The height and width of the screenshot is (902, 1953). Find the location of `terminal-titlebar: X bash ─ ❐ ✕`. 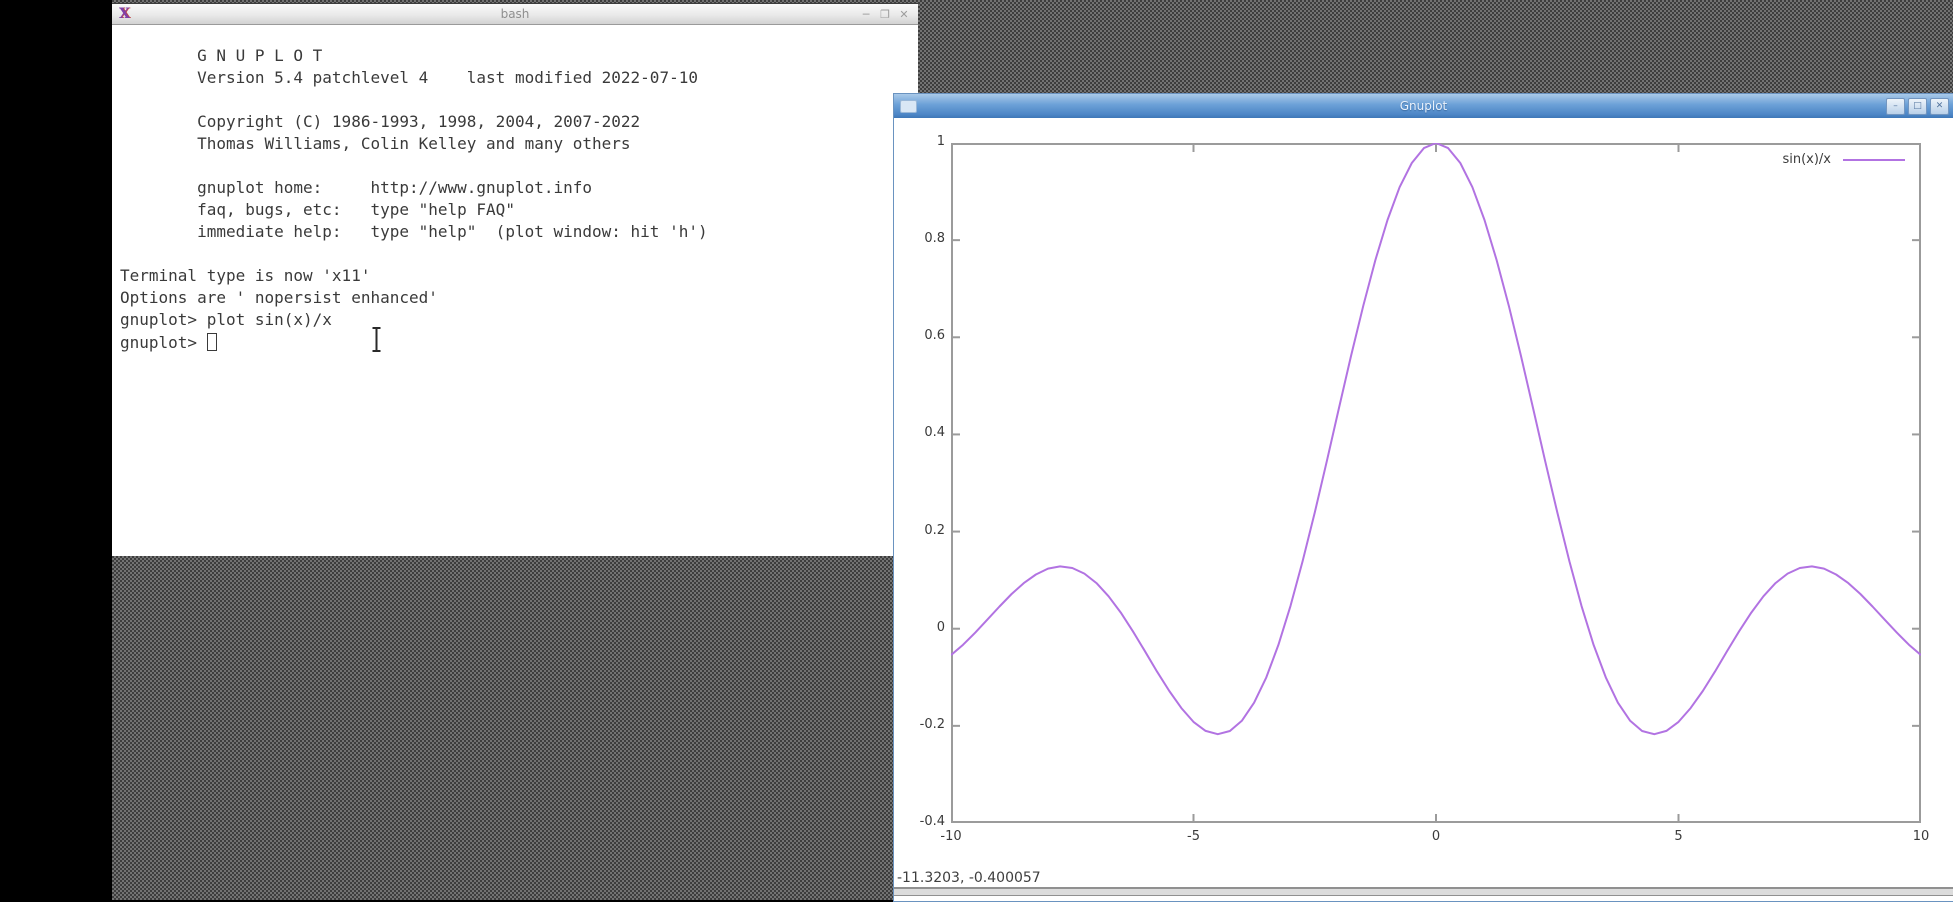

terminal-titlebar: X bash ─ ❐ ✕ is located at coordinates (515, 14).